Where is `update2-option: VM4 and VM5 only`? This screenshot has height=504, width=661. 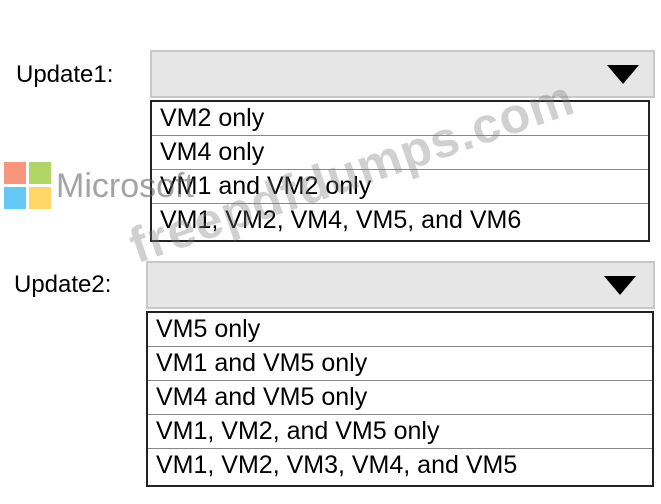 update2-option: VM4 and VM5 only is located at coordinates (400, 398).